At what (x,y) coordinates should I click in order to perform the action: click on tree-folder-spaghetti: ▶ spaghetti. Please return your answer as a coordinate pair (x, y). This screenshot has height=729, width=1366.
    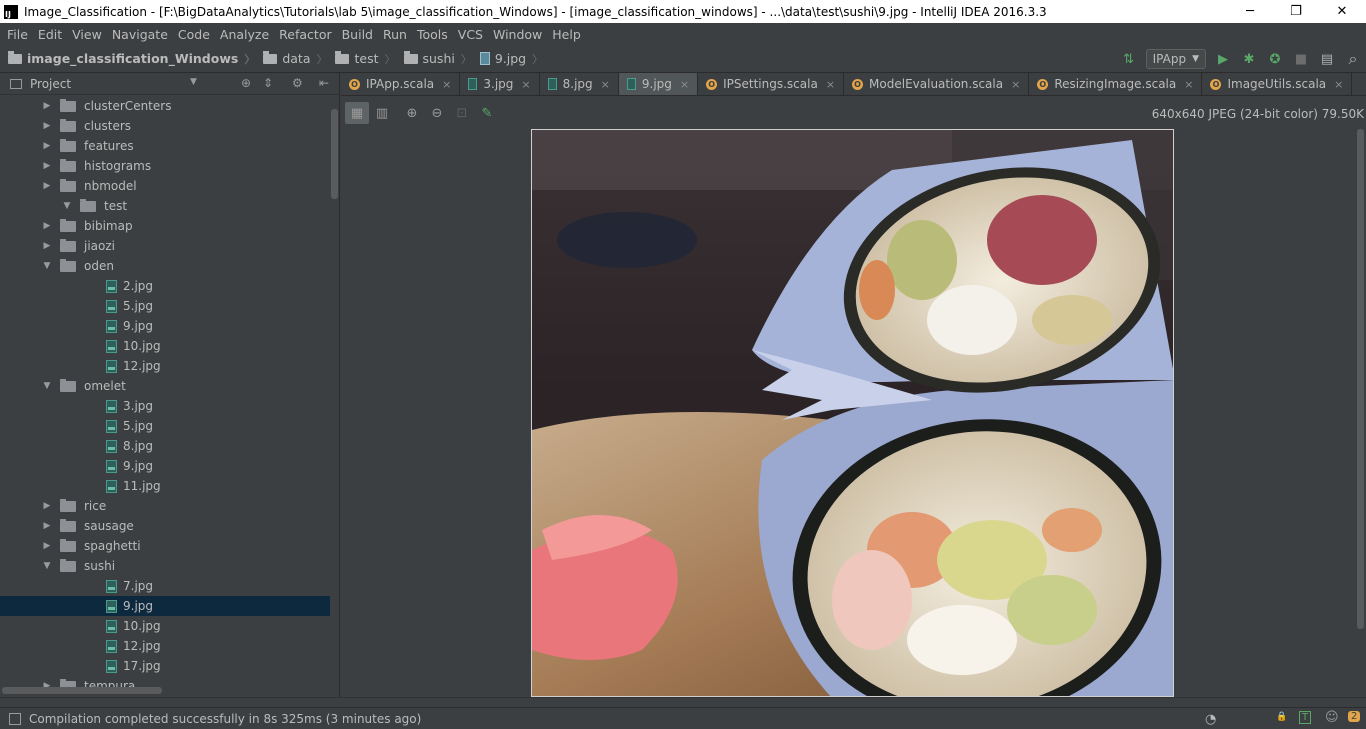
    Looking at the image, I should click on (165, 546).